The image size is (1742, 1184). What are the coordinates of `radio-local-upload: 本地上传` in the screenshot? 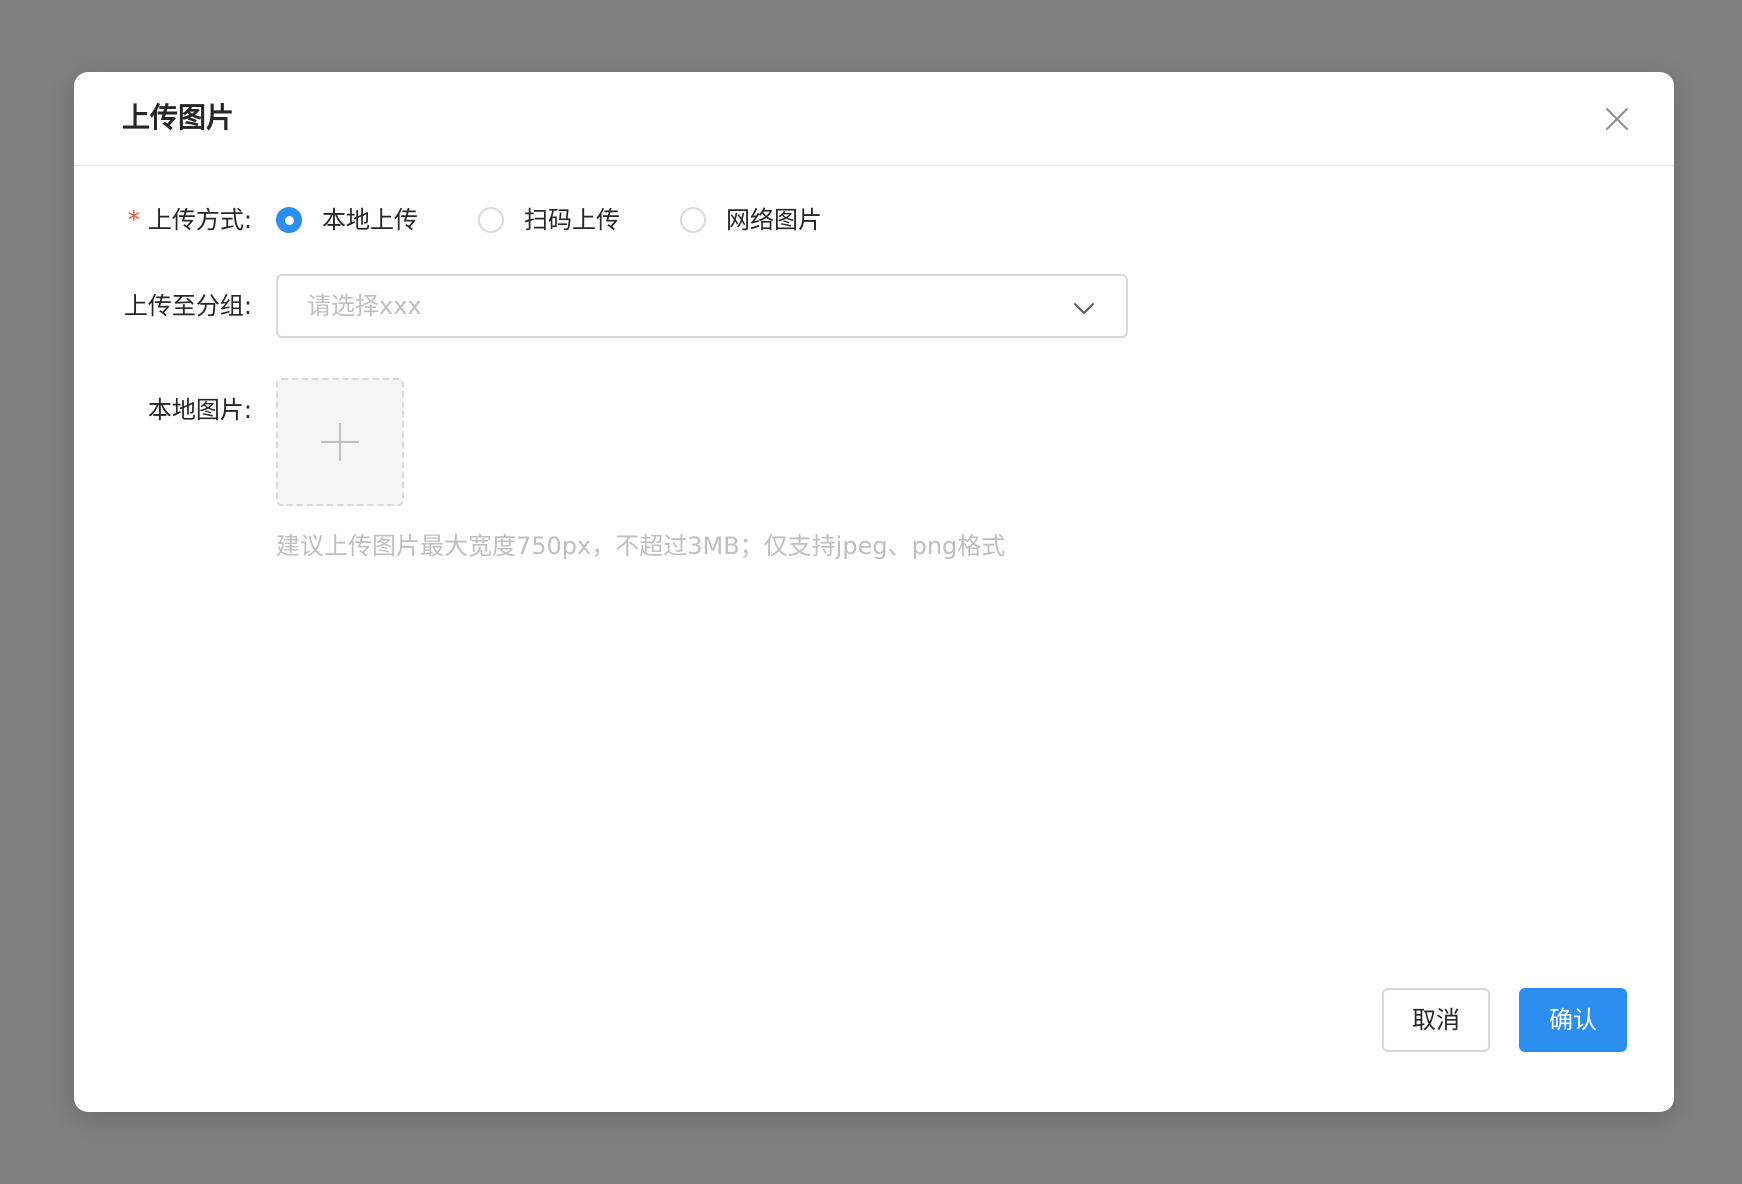 It's located at (347, 220).